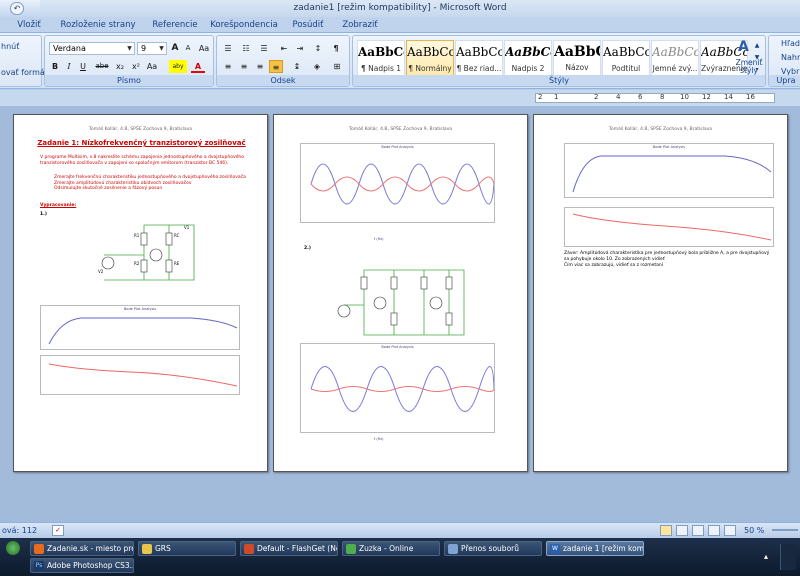 The image size is (800, 576). Describe the element at coordinates (785, 530) in the screenshot. I see `zoom-slider` at that location.